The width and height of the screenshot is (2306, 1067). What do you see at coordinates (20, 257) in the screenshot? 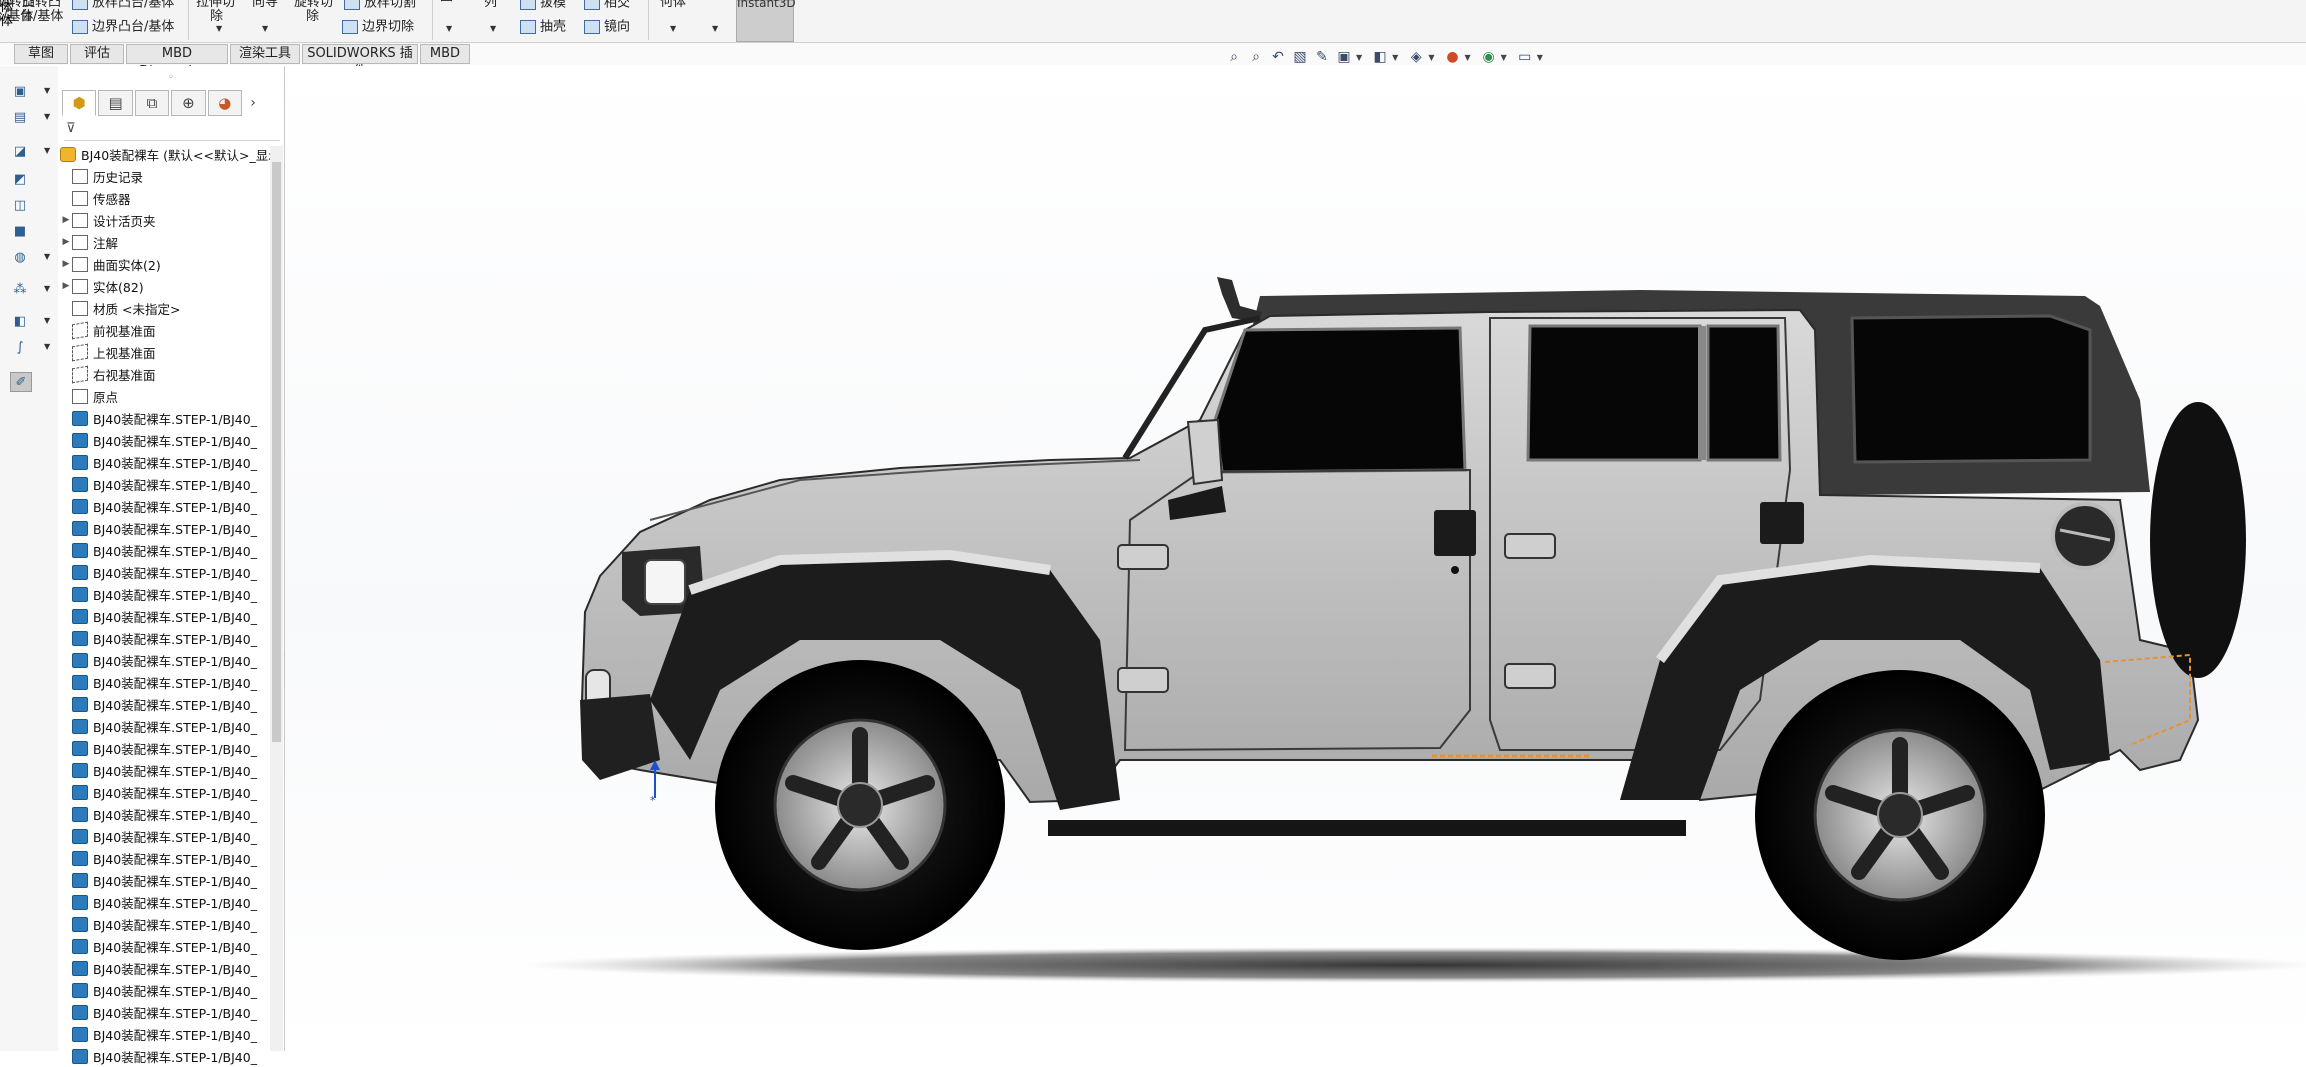
I see `appearance-icon: ◍` at bounding box center [20, 257].